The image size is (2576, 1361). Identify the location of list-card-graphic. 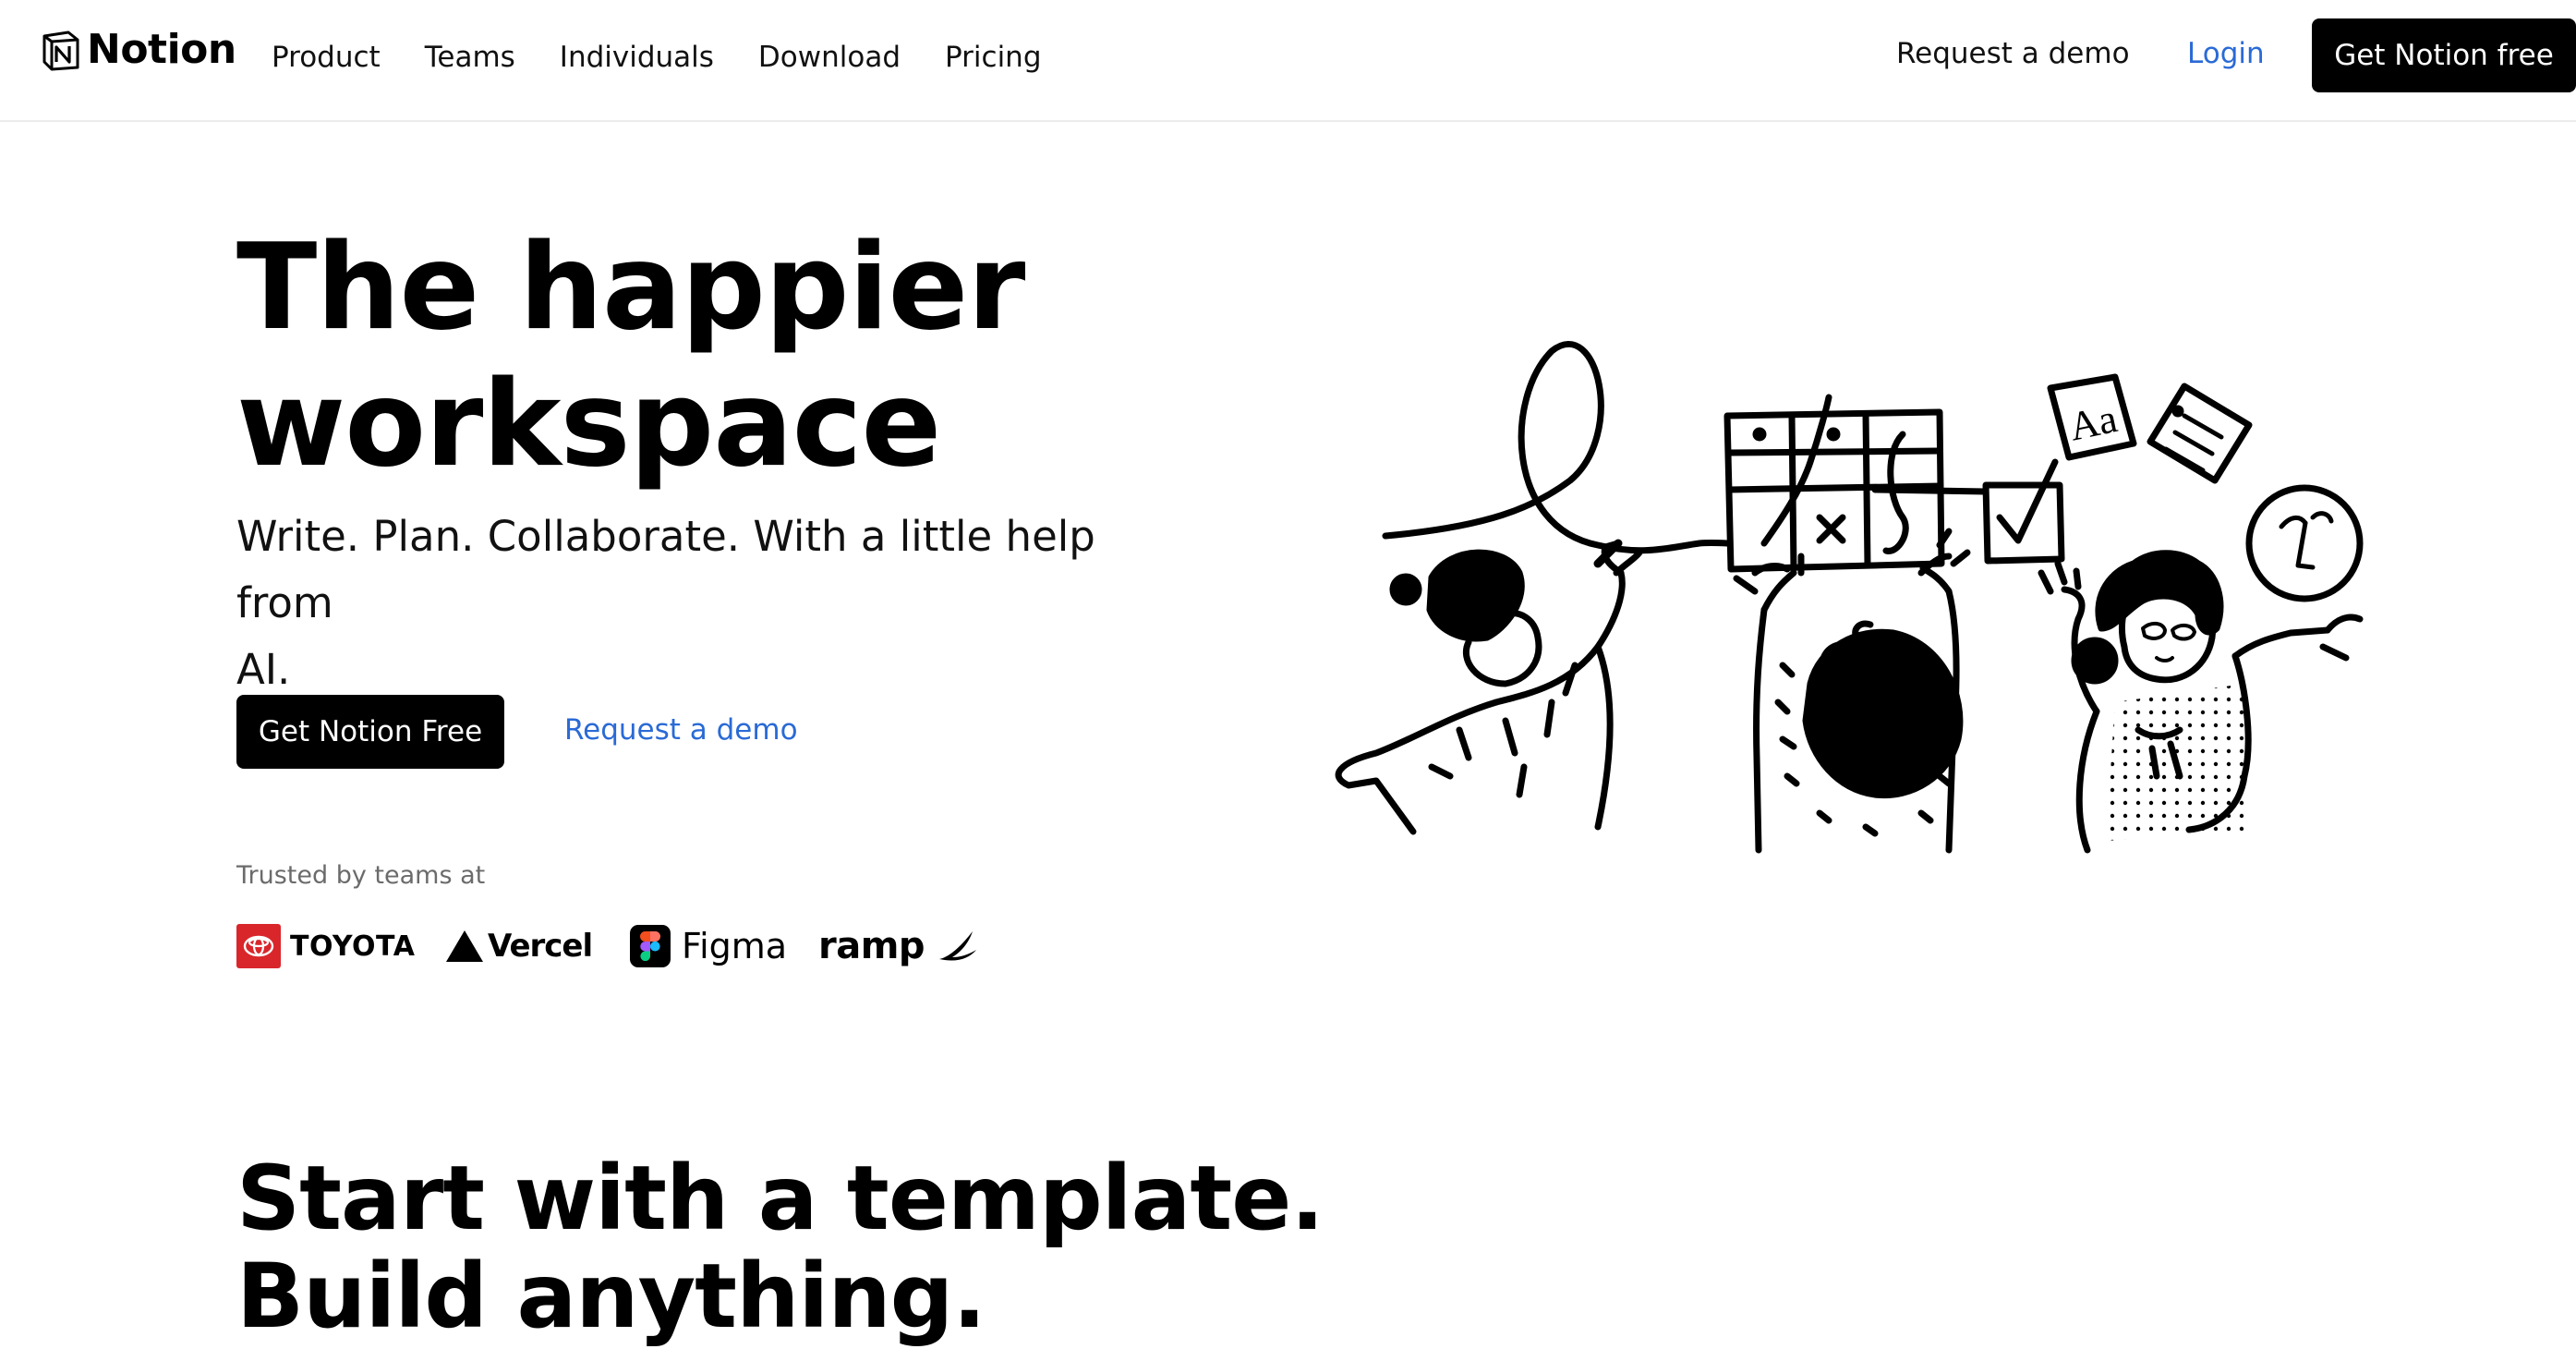
(2200, 433).